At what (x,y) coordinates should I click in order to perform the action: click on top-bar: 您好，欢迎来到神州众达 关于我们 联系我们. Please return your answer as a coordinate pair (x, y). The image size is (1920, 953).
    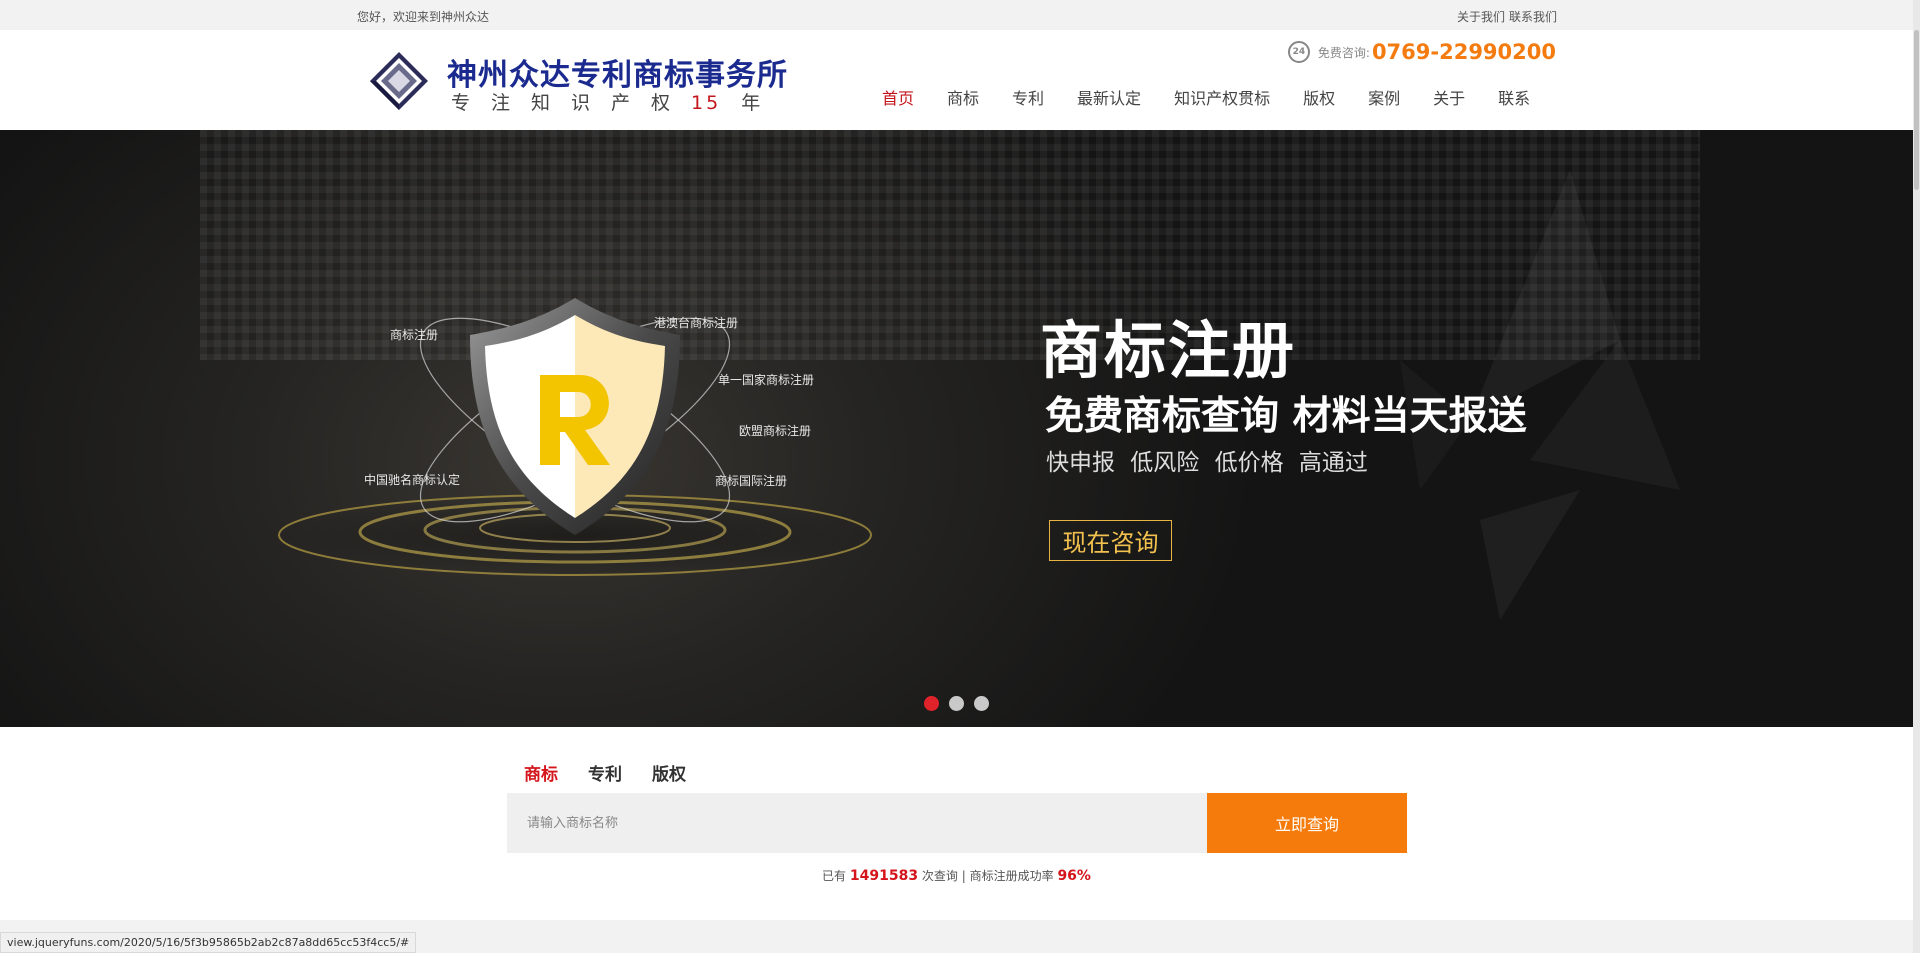
    Looking at the image, I should click on (960, 15).